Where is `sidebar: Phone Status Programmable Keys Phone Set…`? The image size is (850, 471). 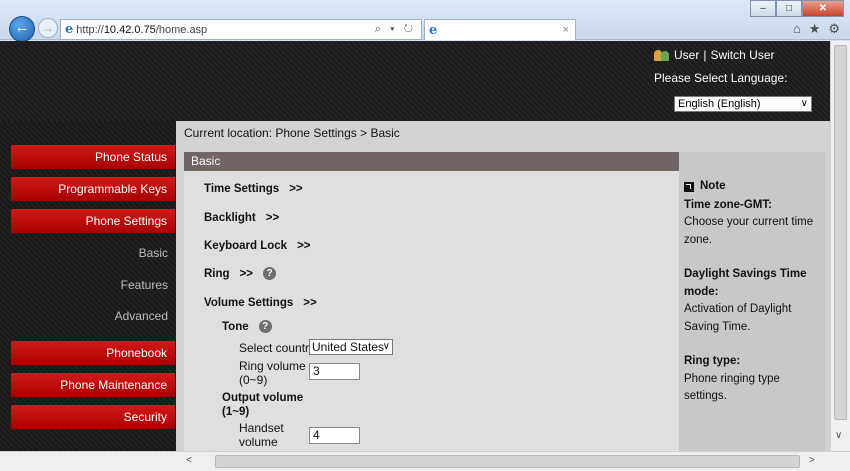
sidebar: Phone Status Programmable Keys Phone Set… is located at coordinates (88, 286).